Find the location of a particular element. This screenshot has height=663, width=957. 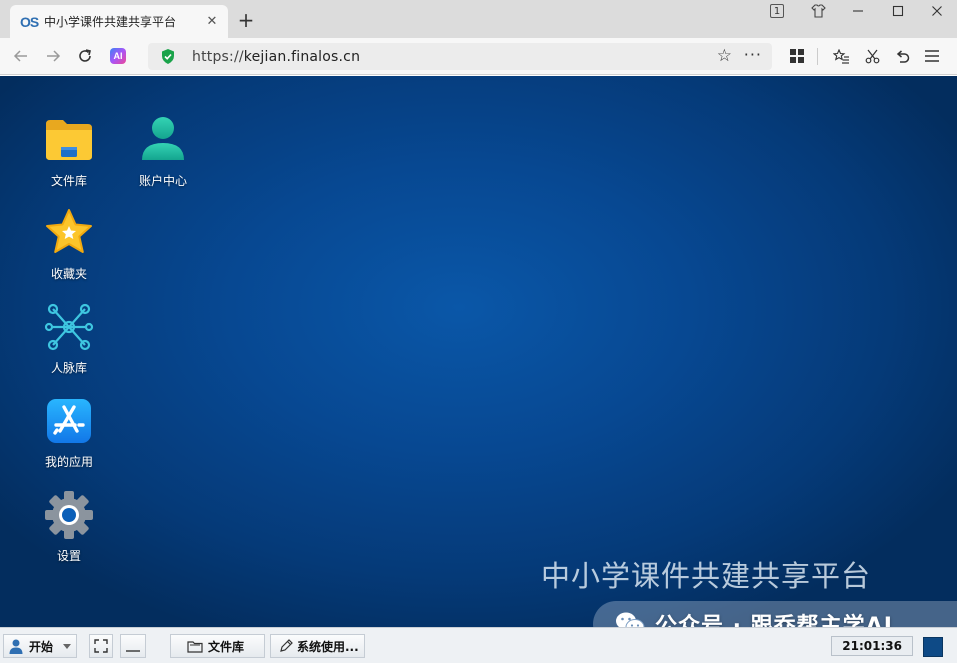

favorites-list-icon is located at coordinates (840, 56).